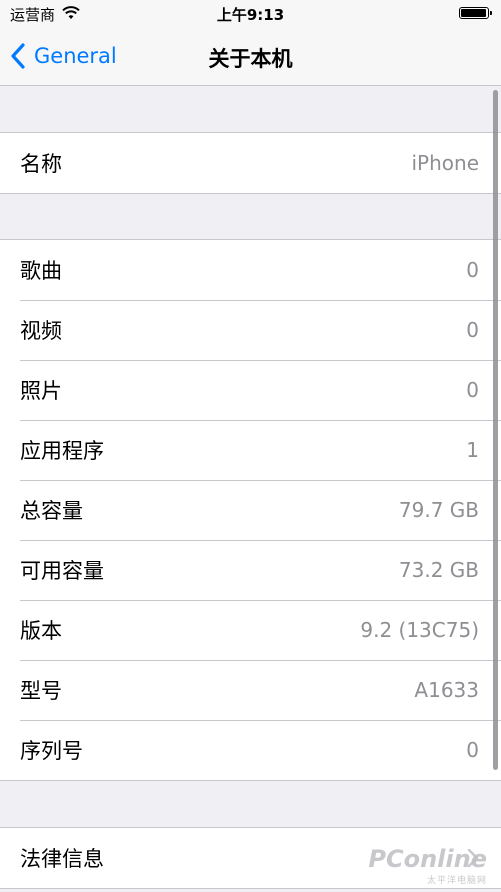  Describe the element at coordinates (495, 430) in the screenshot. I see `scrollbar` at that location.